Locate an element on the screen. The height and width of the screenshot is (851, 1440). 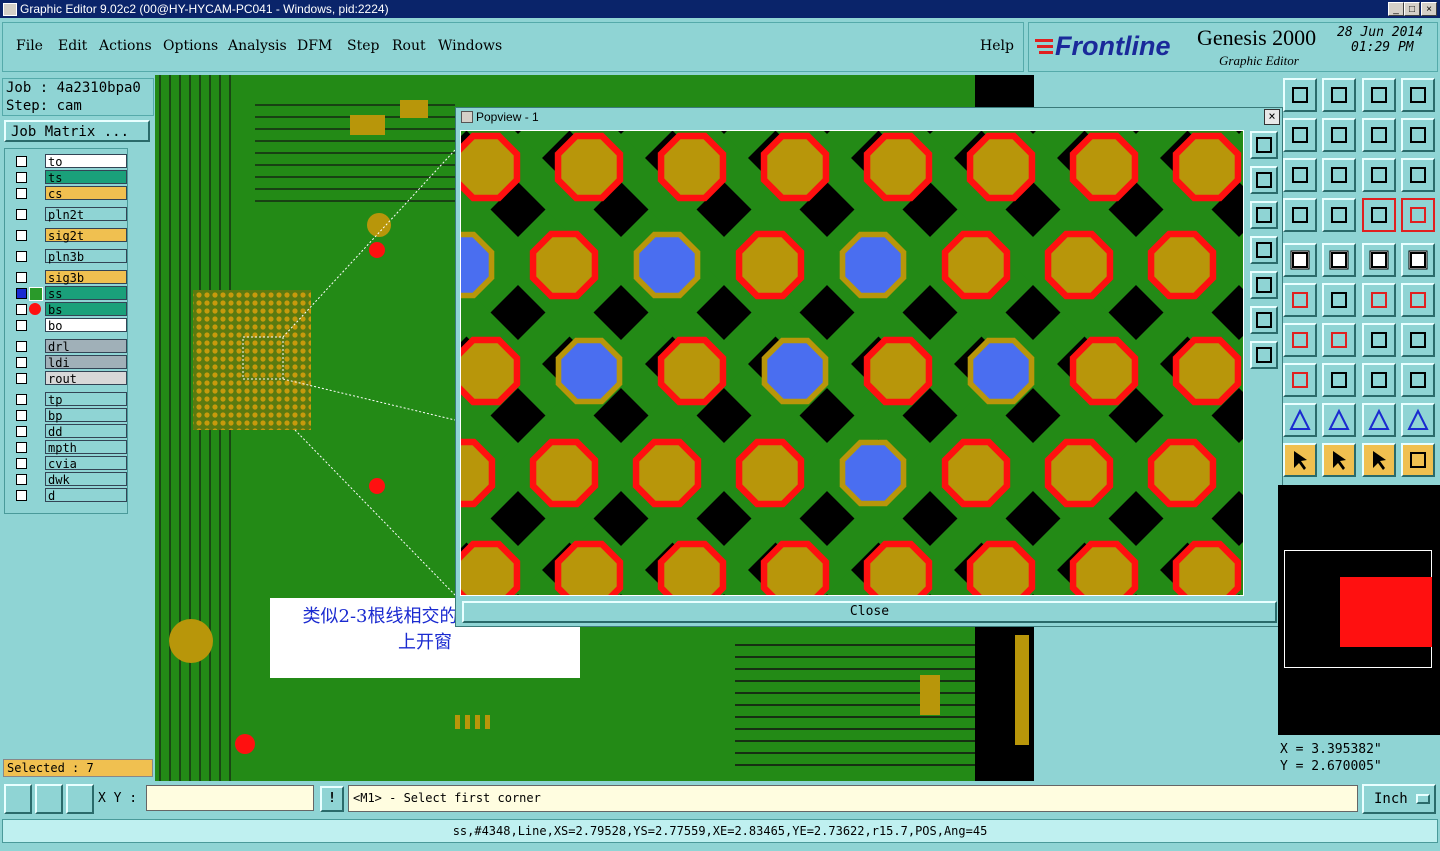
layer-name: ldi is located at coordinates (86, 362).